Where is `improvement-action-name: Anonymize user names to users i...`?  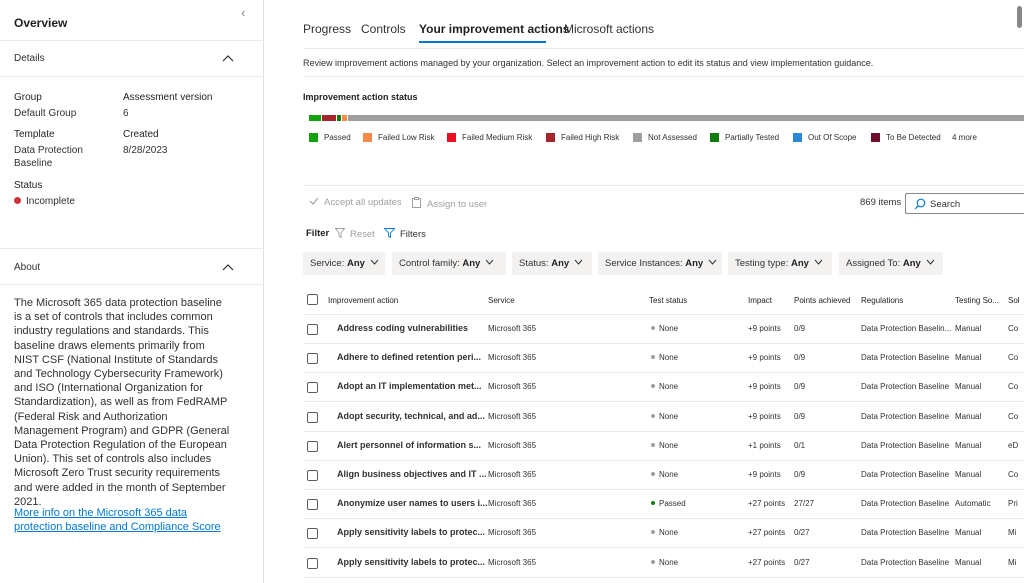 improvement-action-name: Anonymize user names to users i... is located at coordinates (412, 503).